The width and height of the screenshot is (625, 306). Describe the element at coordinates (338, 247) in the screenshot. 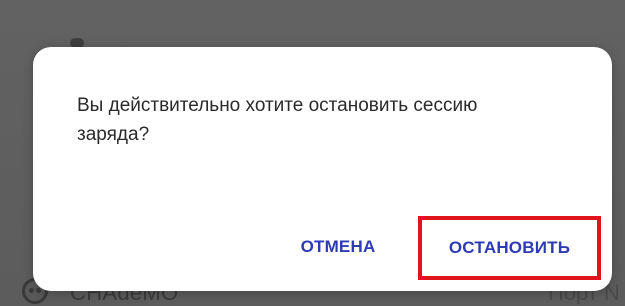

I see `cancel-button: ОТМЕНА` at that location.